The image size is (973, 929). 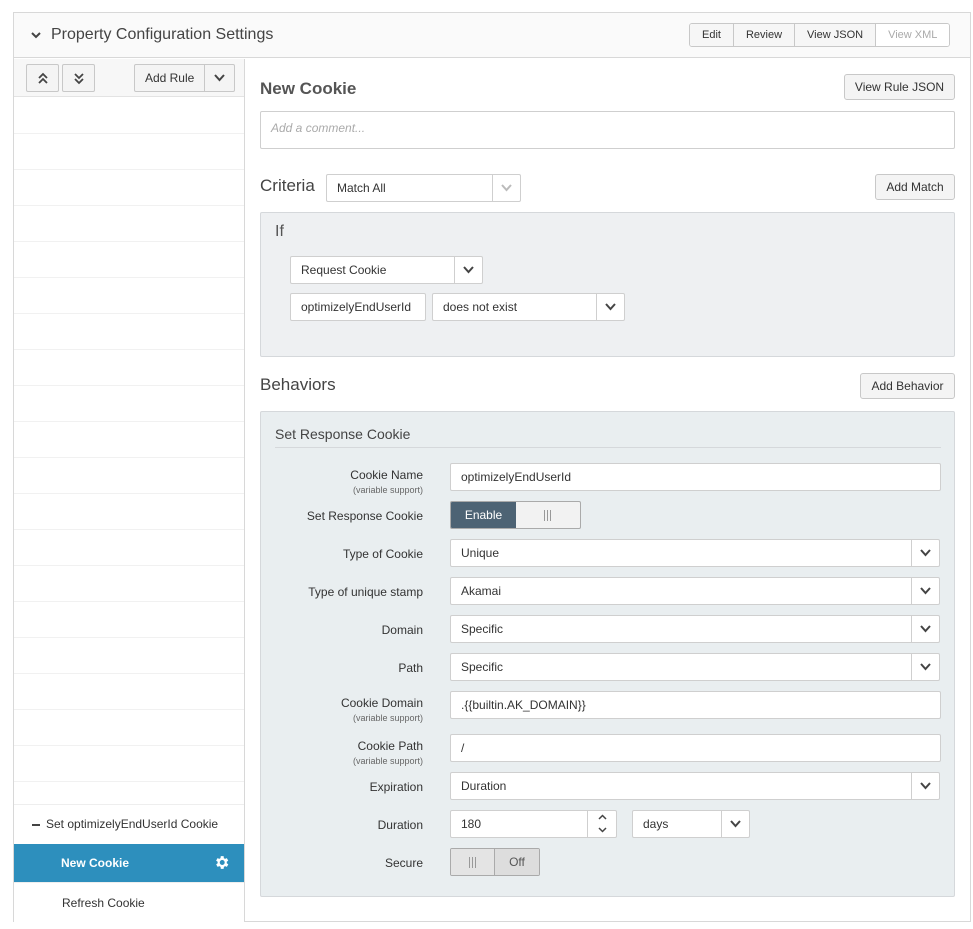 I want to click on expand-all-button, so click(x=42, y=78).